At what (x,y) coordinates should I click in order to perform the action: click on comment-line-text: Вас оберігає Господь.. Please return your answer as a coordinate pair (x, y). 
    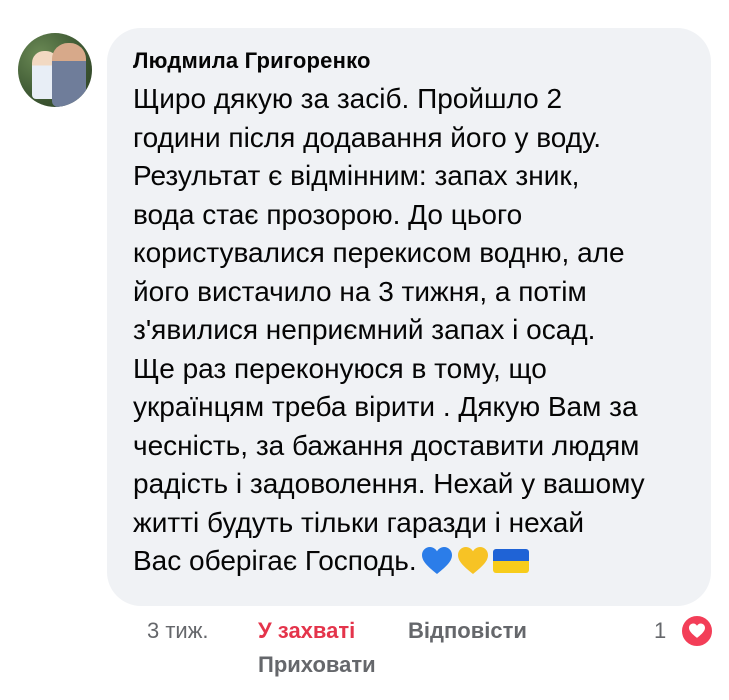
    Looking at the image, I should click on (275, 560).